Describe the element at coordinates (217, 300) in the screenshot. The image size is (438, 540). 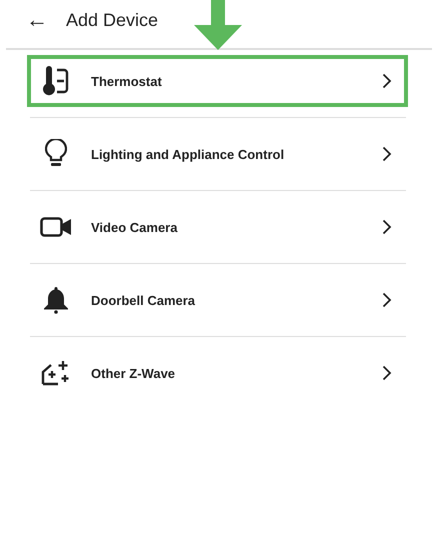
I see `device-row: Doorbell Camera` at that location.